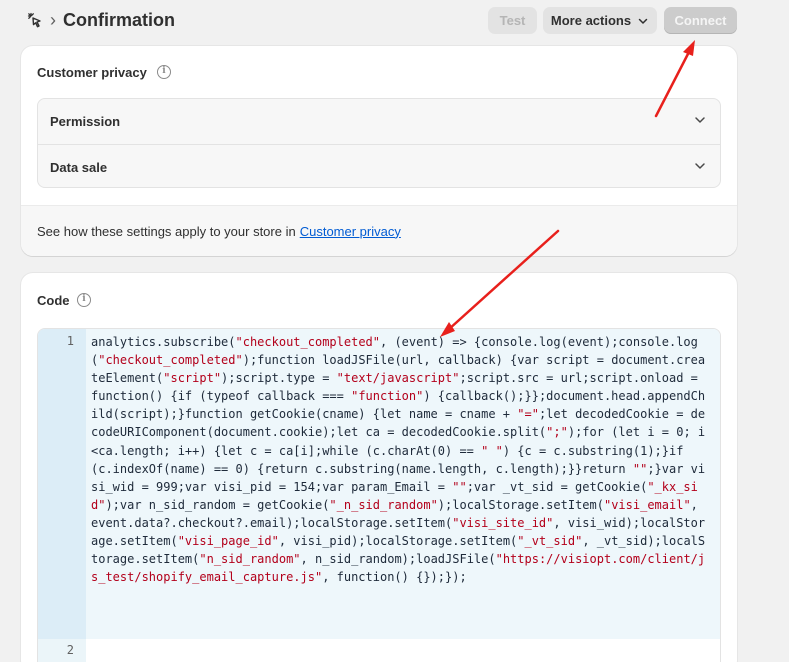 Image resolution: width=789 pixels, height=662 pixels. I want to click on active-line-gutter, so click(62, 484).